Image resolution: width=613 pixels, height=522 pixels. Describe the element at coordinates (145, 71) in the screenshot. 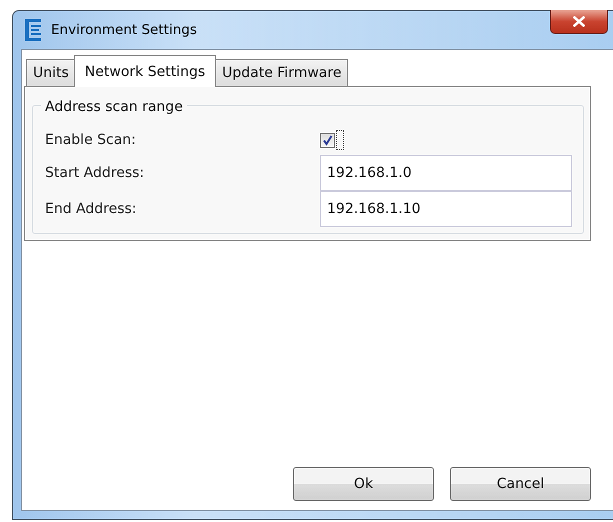

I see `tab: Network Settings` at that location.